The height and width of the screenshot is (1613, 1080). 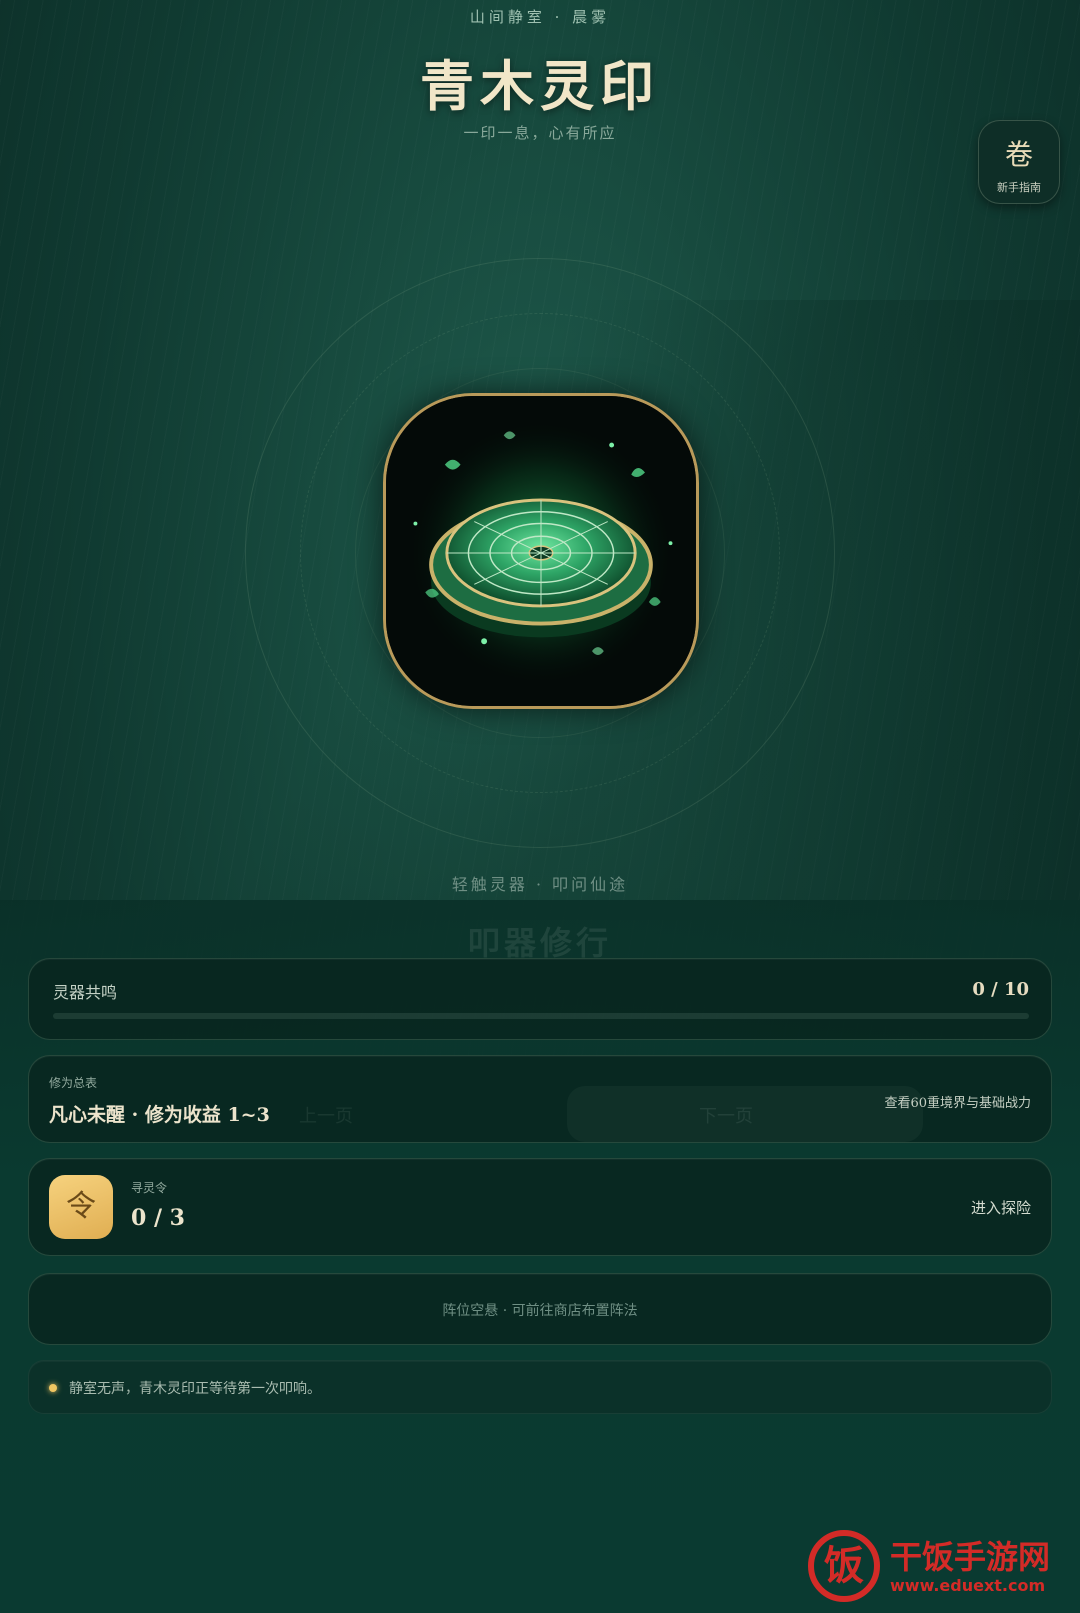 What do you see at coordinates (957, 1101) in the screenshot?
I see `view-realms-link: 查看60重境界与基础战力` at bounding box center [957, 1101].